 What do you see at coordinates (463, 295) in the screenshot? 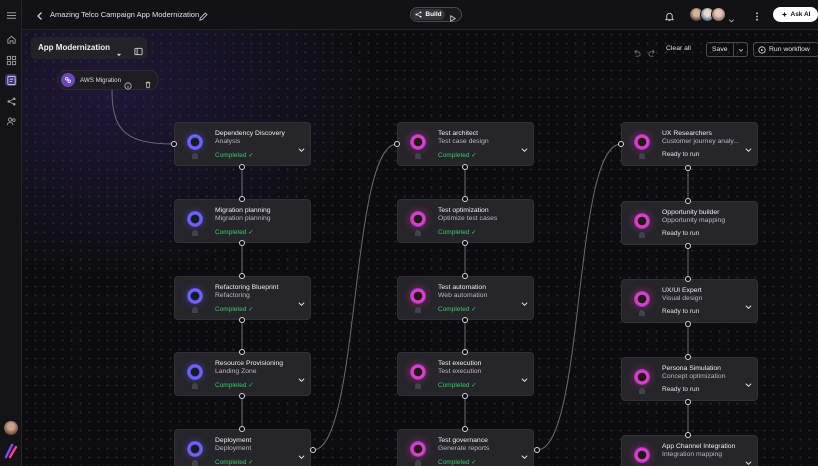
I see `node-subtitle: Web automation` at bounding box center [463, 295].